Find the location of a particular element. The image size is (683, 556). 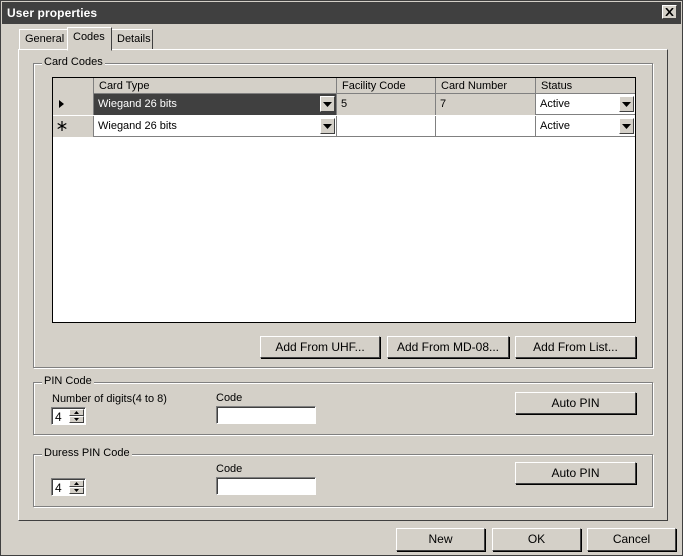

table-row: Wiegand 26 bits 5 7 Active is located at coordinates (344, 104).